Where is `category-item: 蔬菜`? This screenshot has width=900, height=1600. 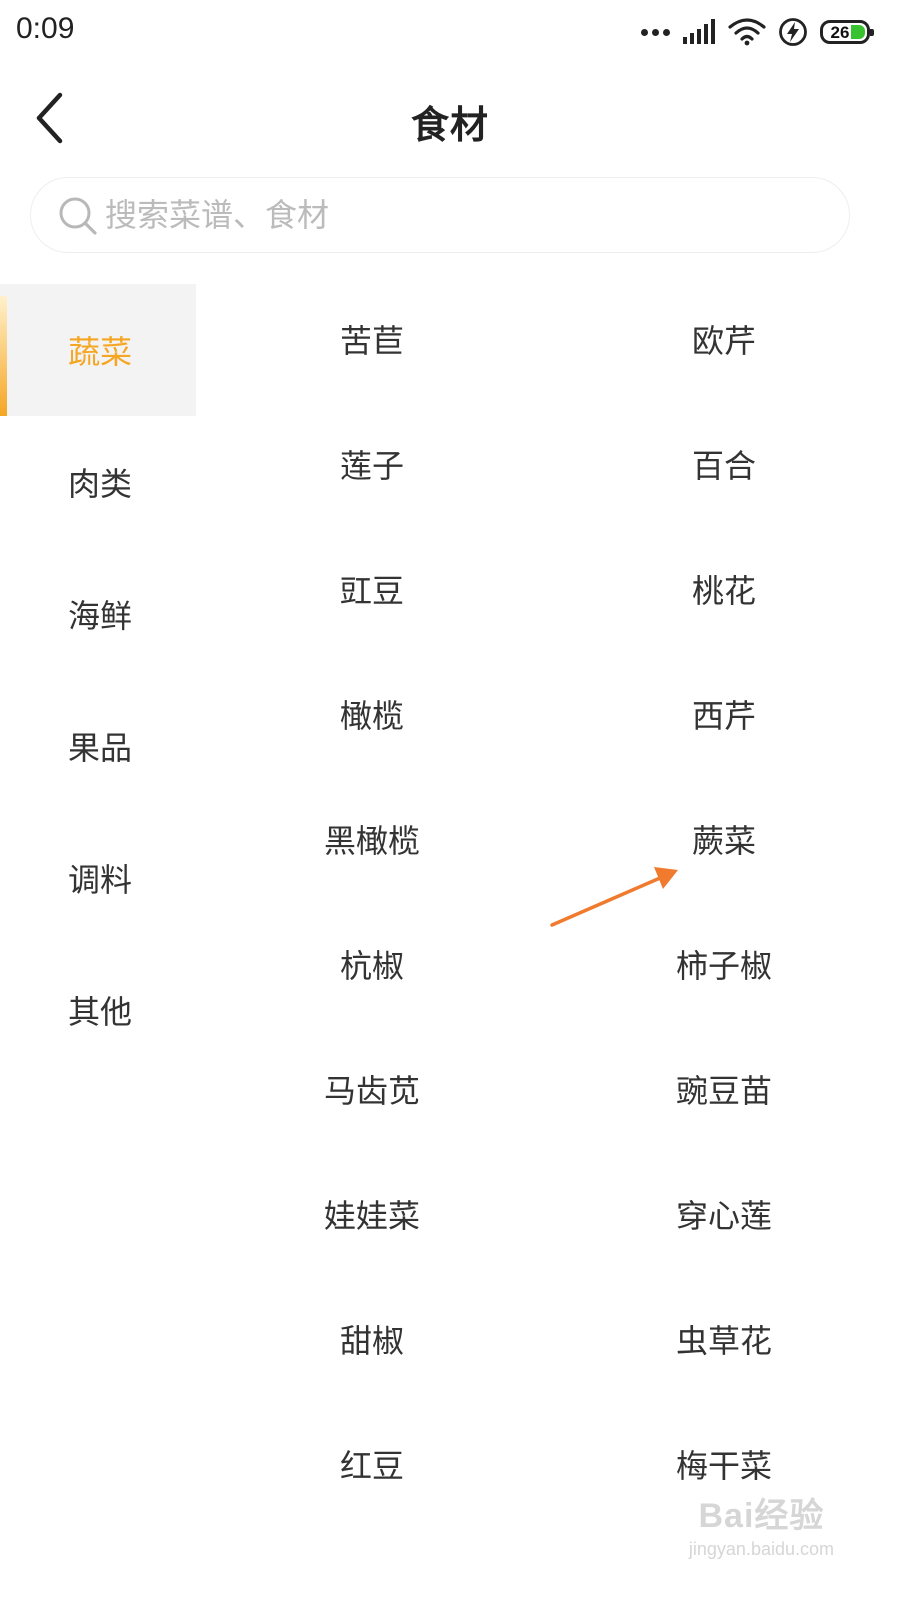 category-item: 蔬菜 is located at coordinates (98, 350).